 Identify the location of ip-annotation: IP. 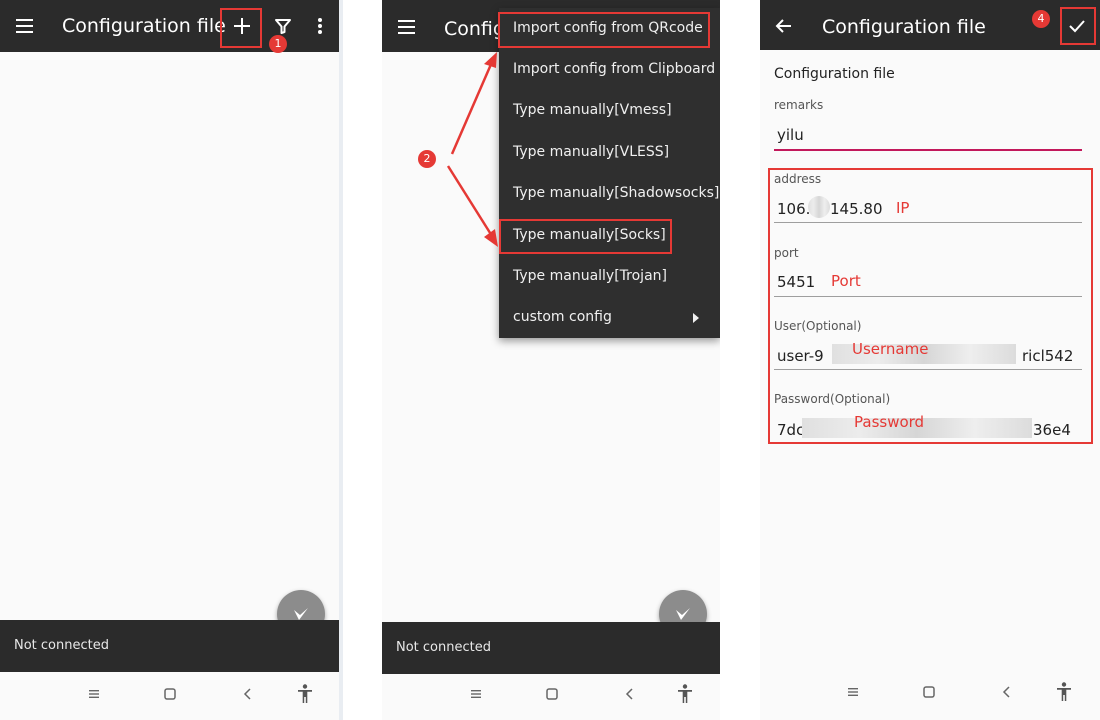
(903, 208).